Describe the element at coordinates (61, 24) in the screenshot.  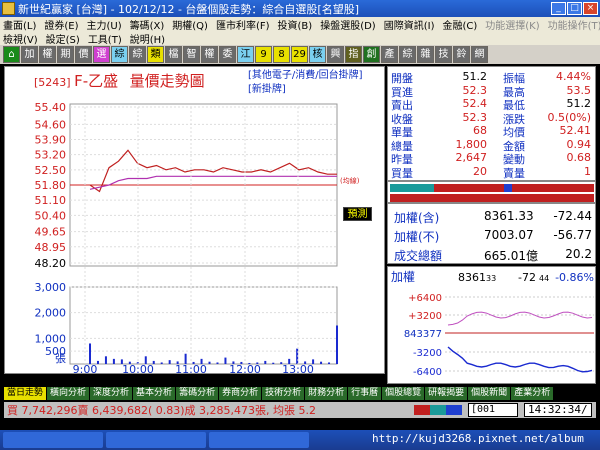
I see `menu-item: 證券(E)` at that location.